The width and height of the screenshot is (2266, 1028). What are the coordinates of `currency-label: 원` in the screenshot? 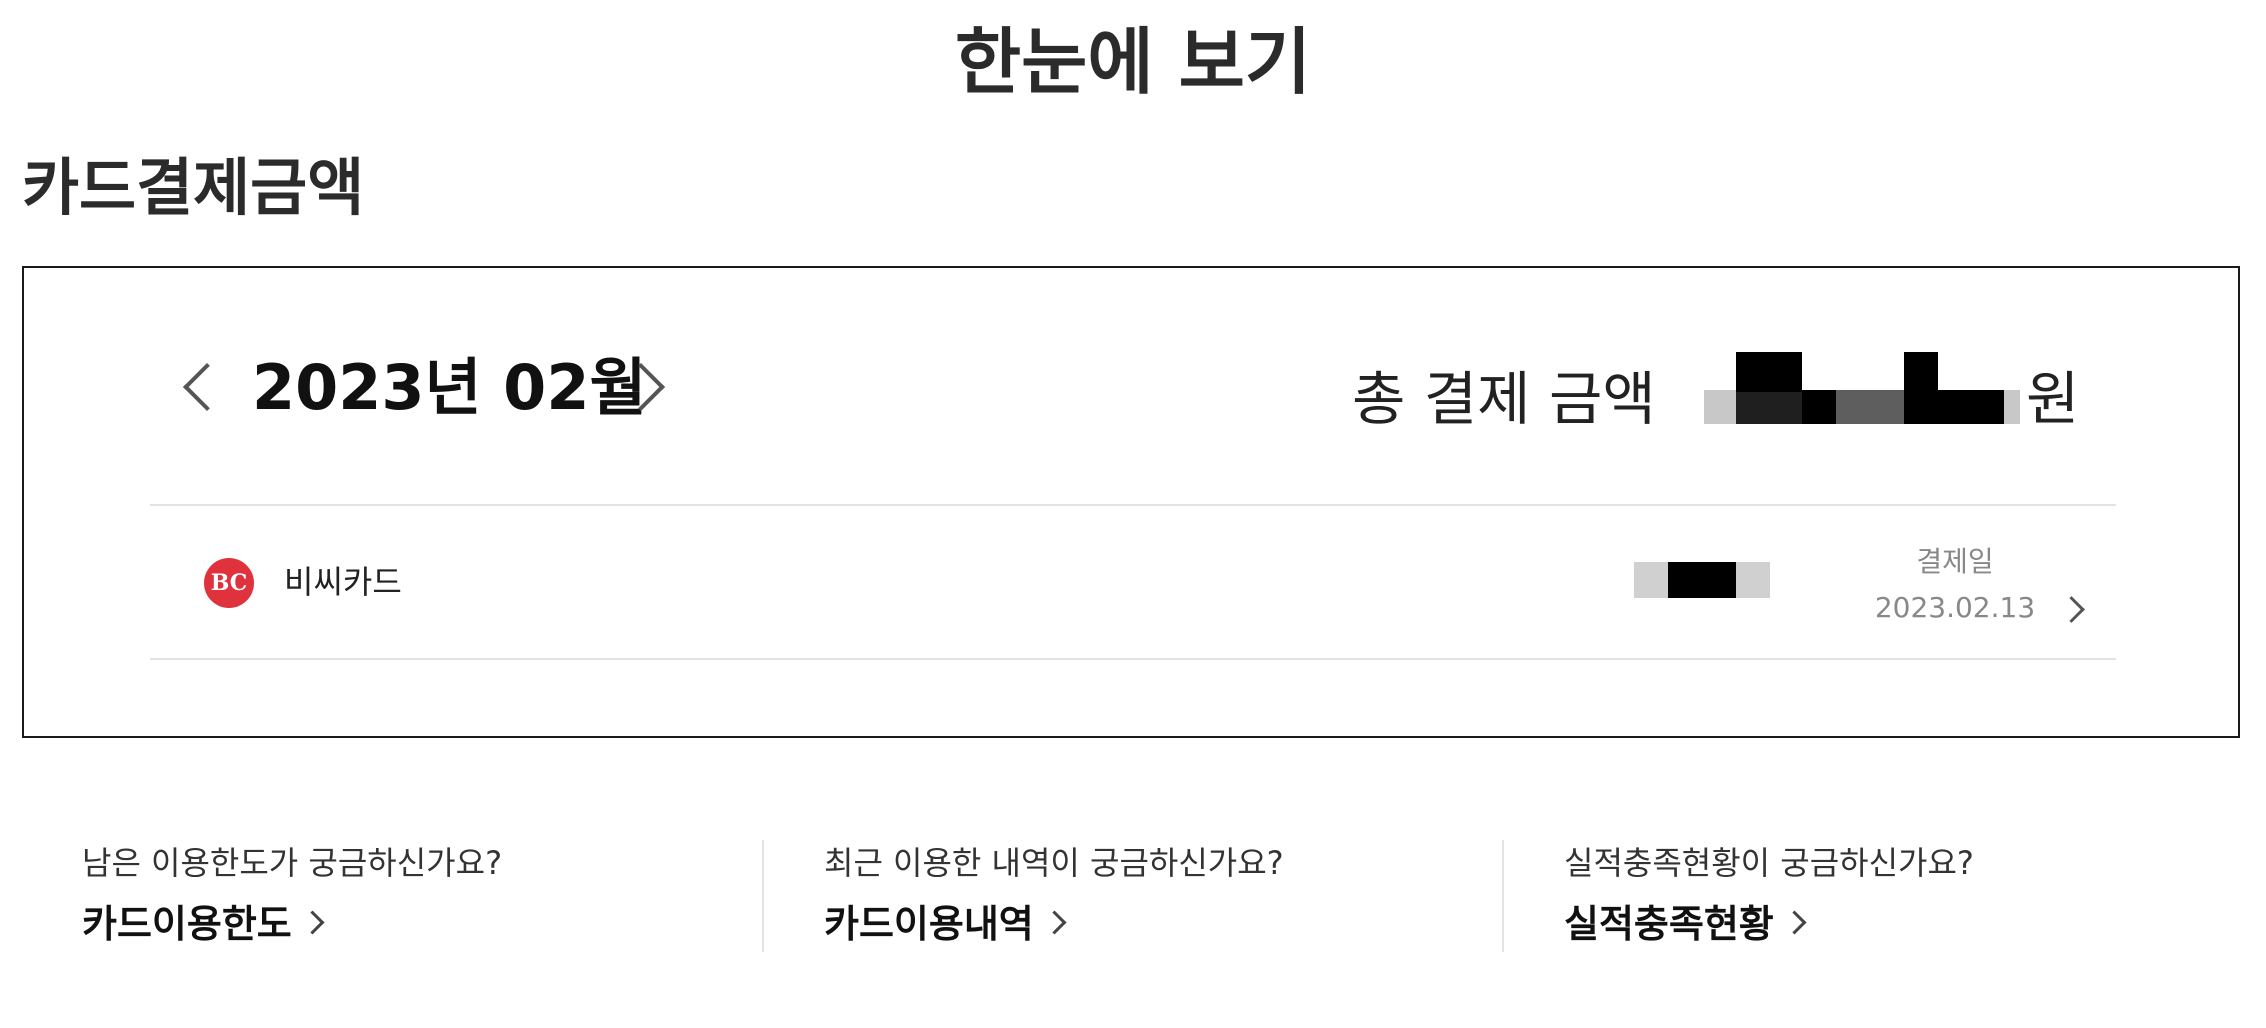 It's located at (2053, 399).